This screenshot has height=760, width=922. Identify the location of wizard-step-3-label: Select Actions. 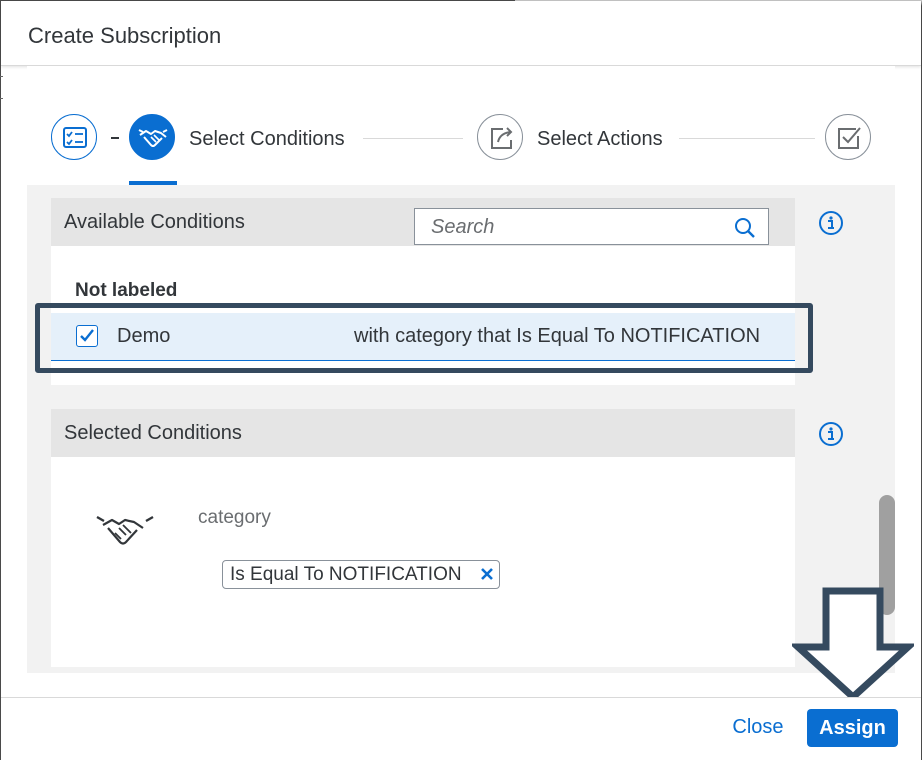
(600, 139).